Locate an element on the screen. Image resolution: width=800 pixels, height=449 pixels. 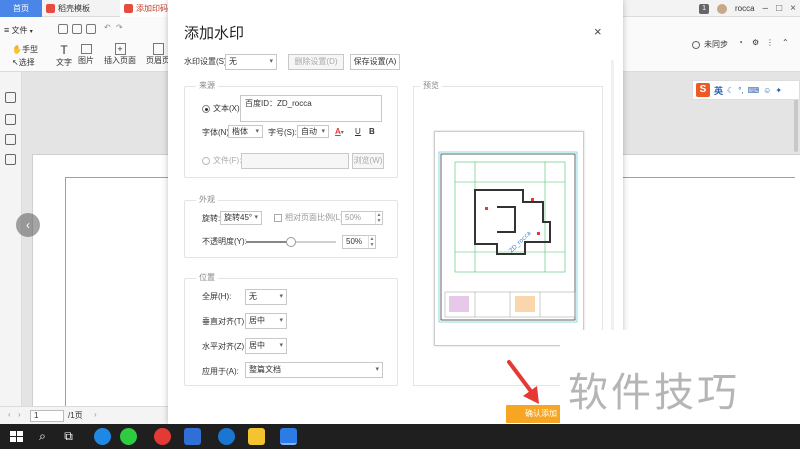
font-label: 字体(N): is located at coordinates (217, 132).